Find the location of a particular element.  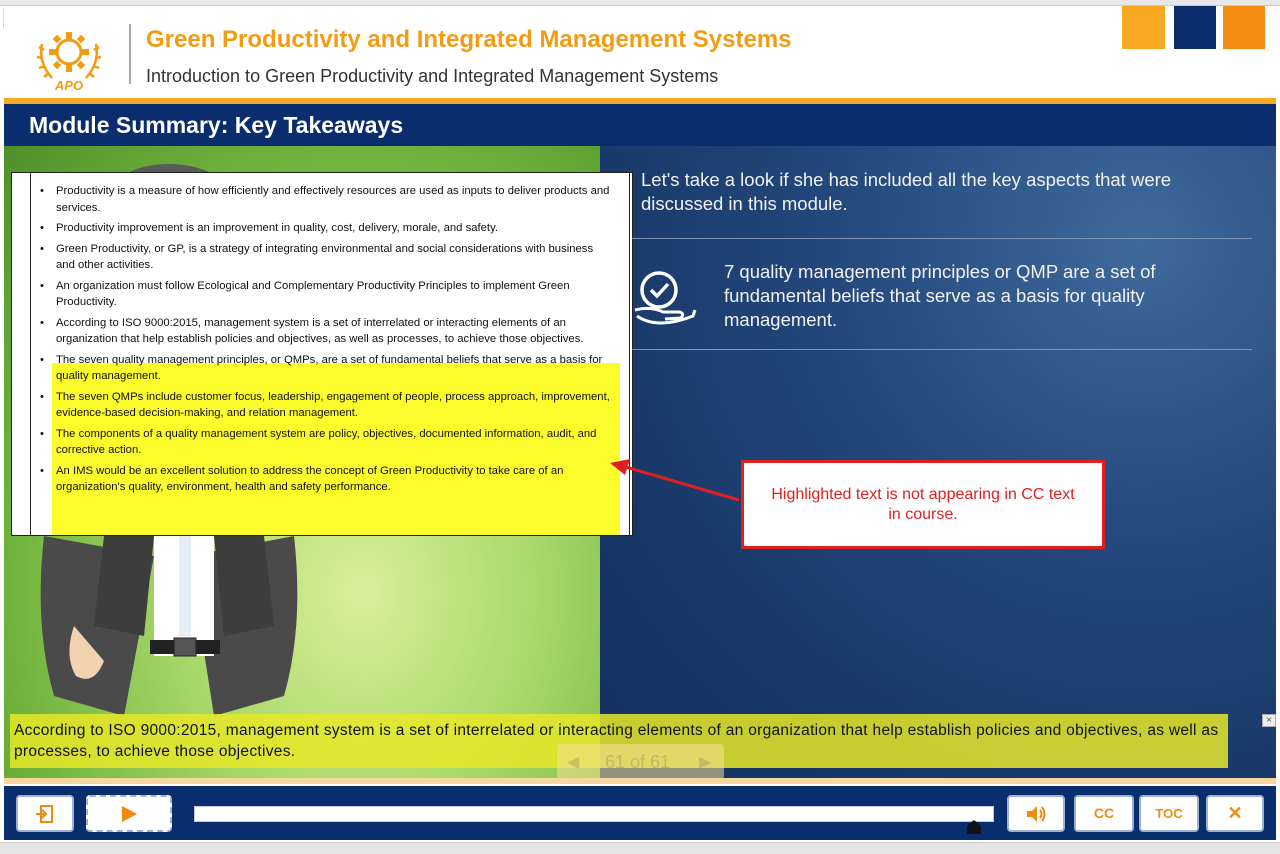

volume-button is located at coordinates (1036, 813).